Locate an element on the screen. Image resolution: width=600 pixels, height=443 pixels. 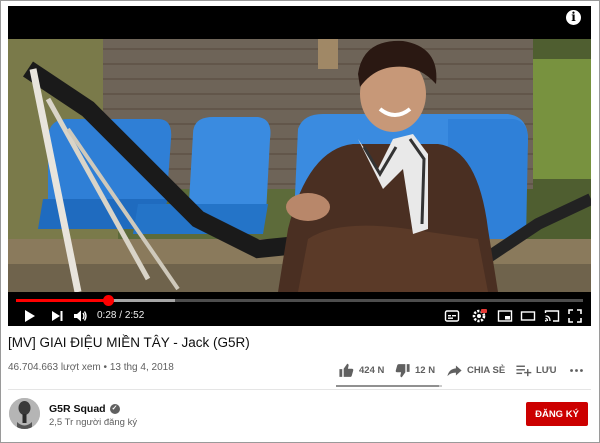
settings-icon is located at coordinates (479, 316).